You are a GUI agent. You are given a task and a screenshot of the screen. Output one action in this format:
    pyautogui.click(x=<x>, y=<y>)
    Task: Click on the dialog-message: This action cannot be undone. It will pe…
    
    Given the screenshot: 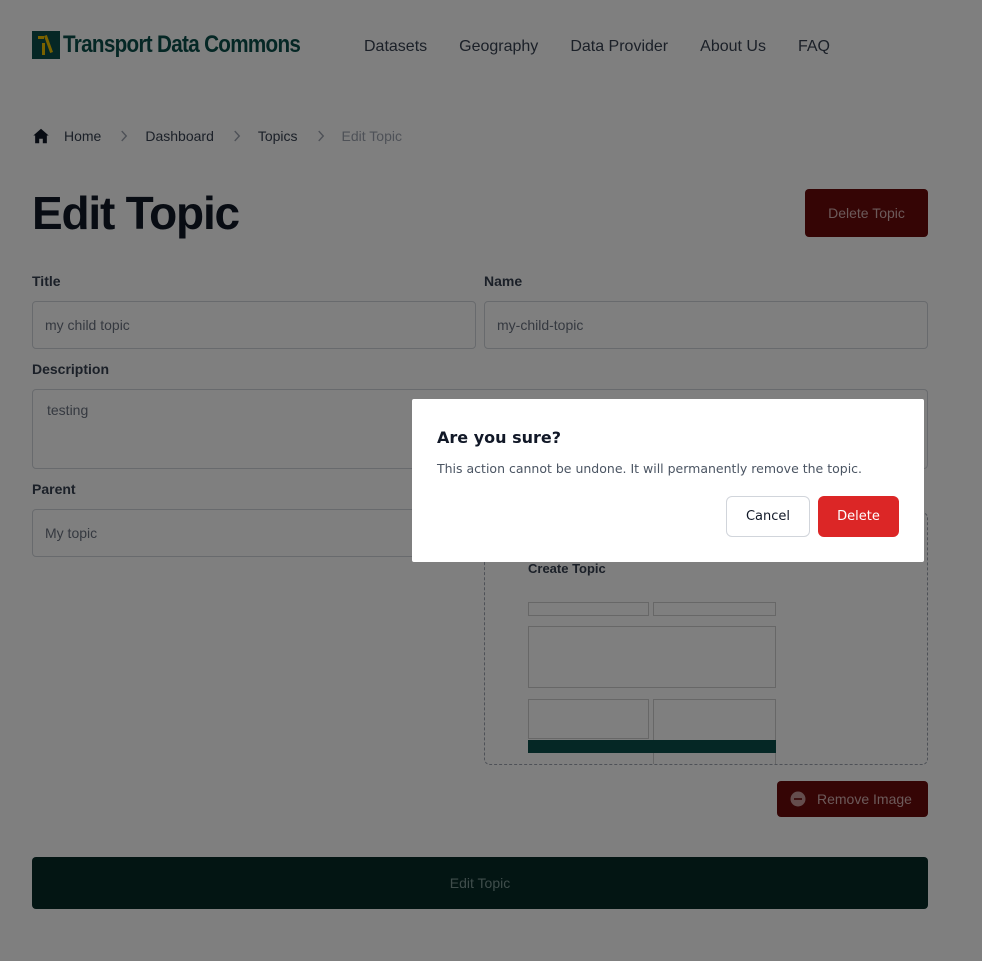 What is the action you would take?
    pyautogui.click(x=650, y=468)
    